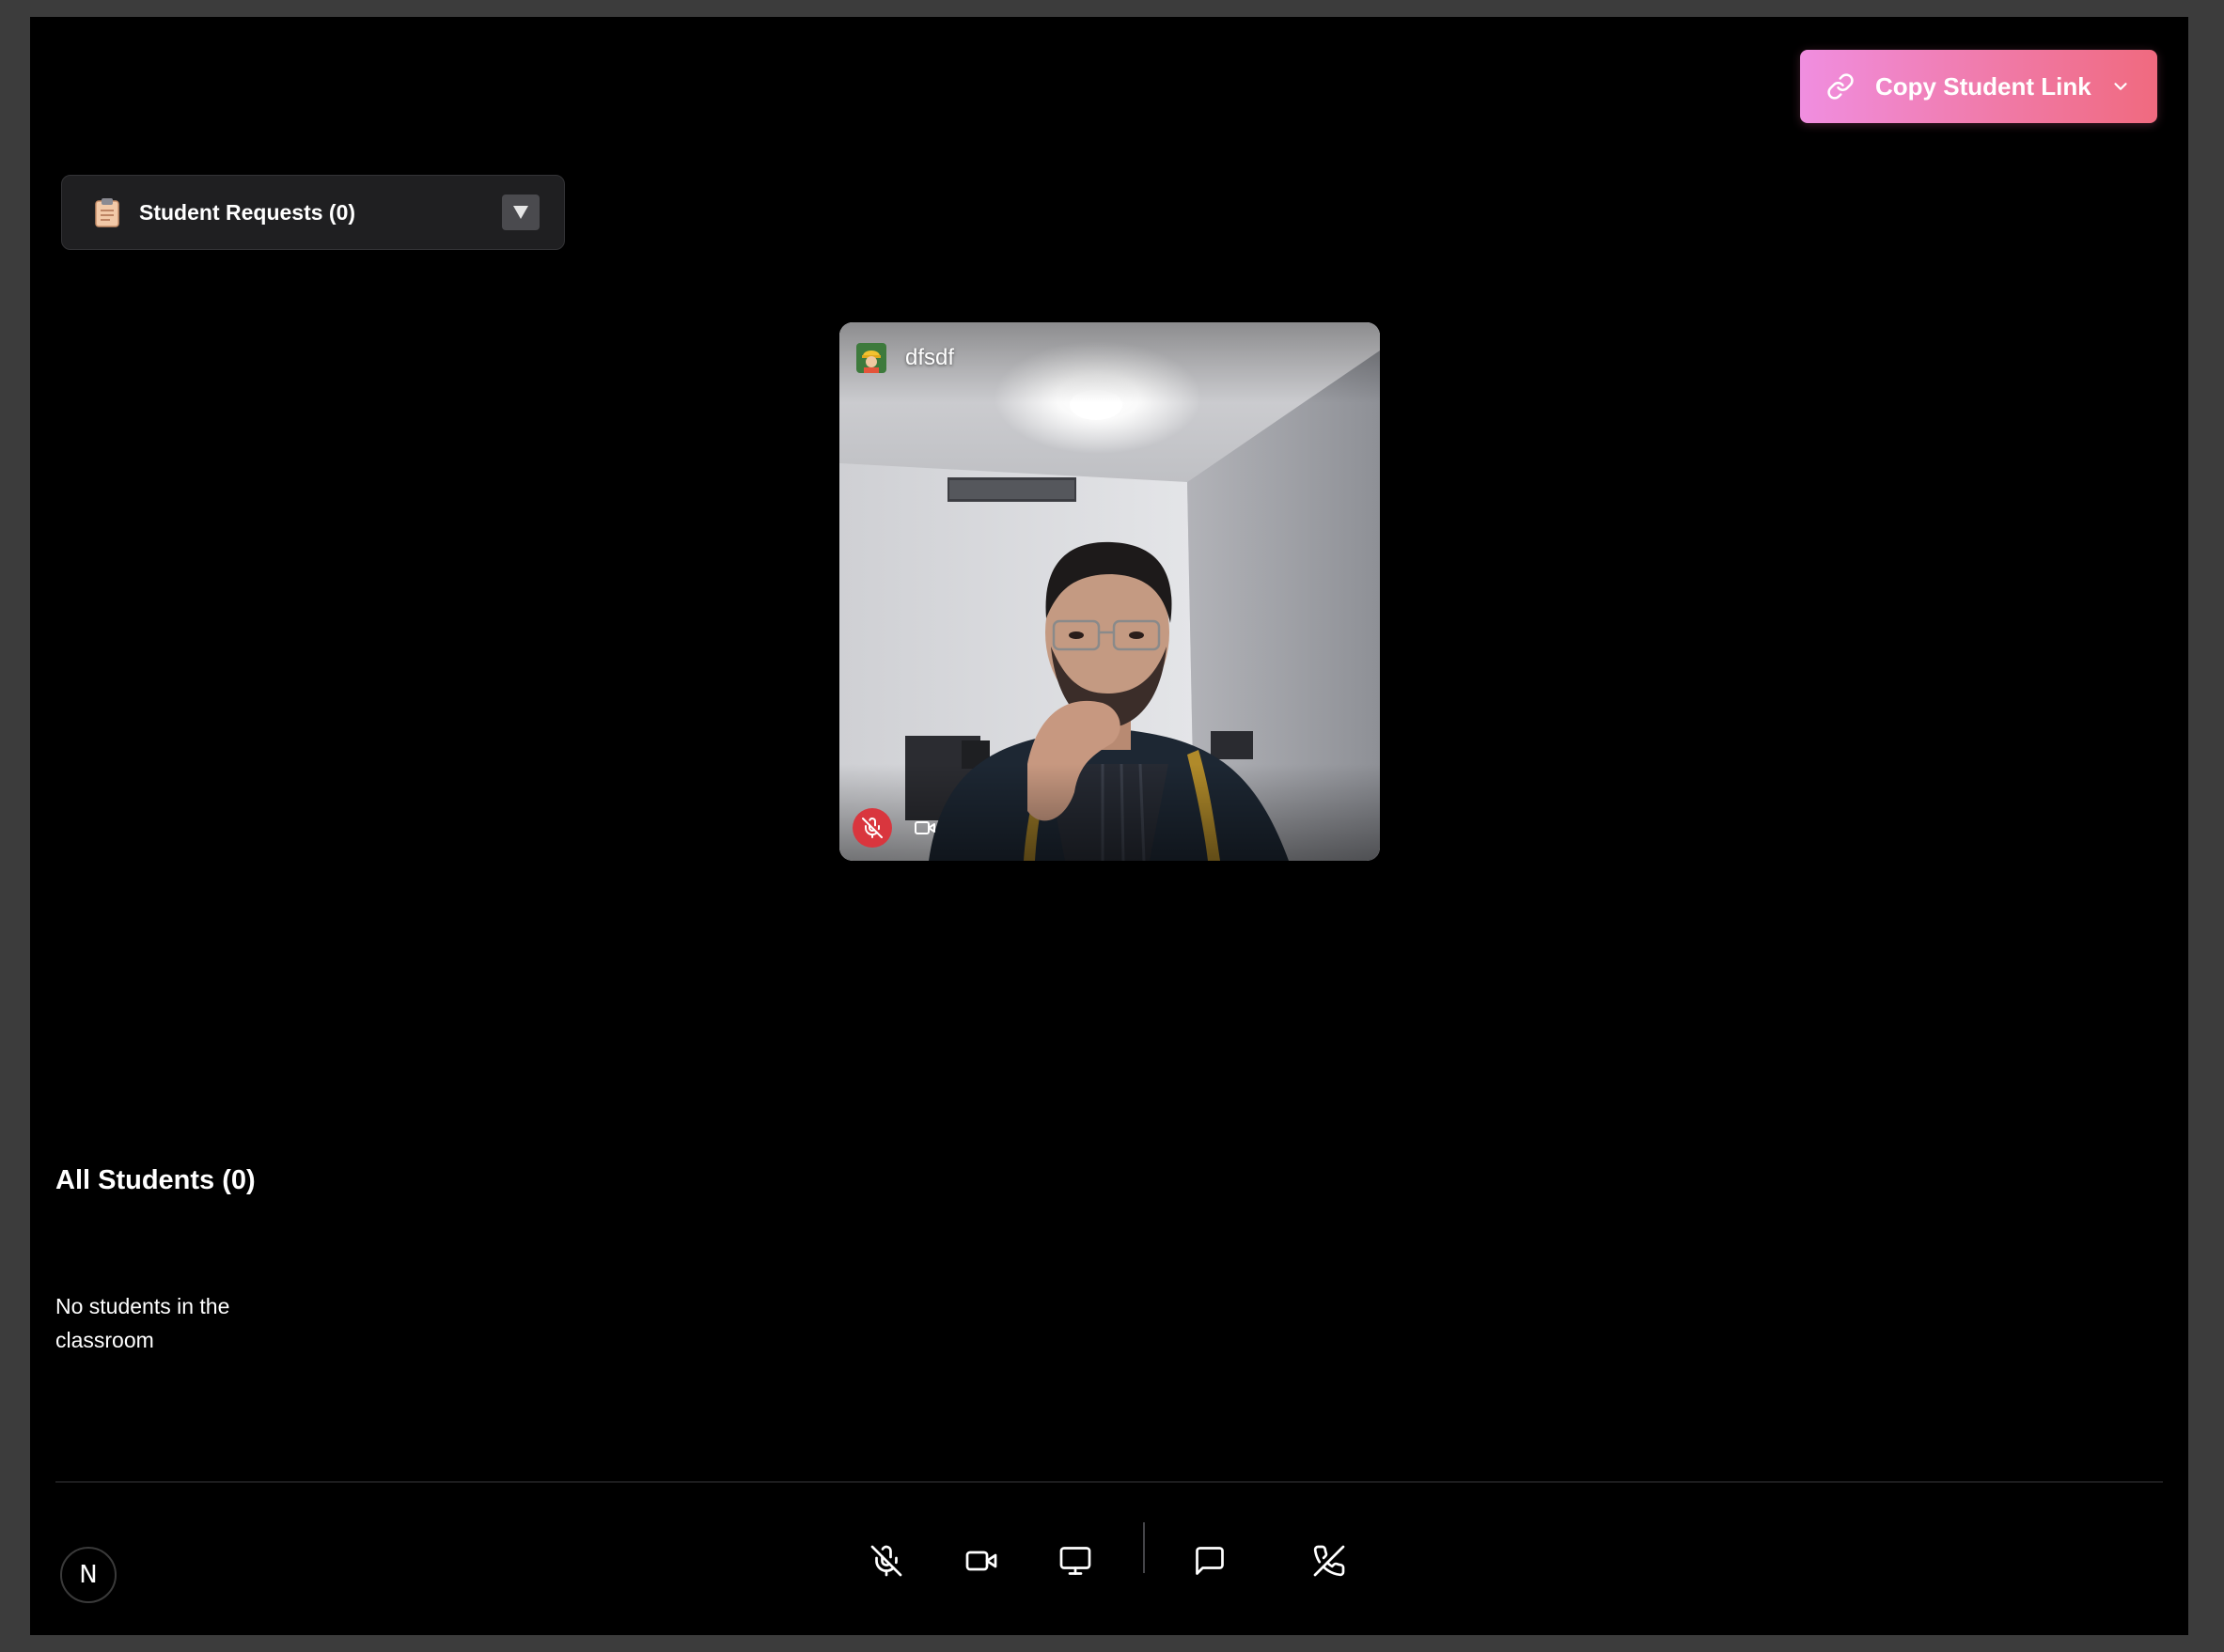  I want to click on link-icon, so click(1840, 86).